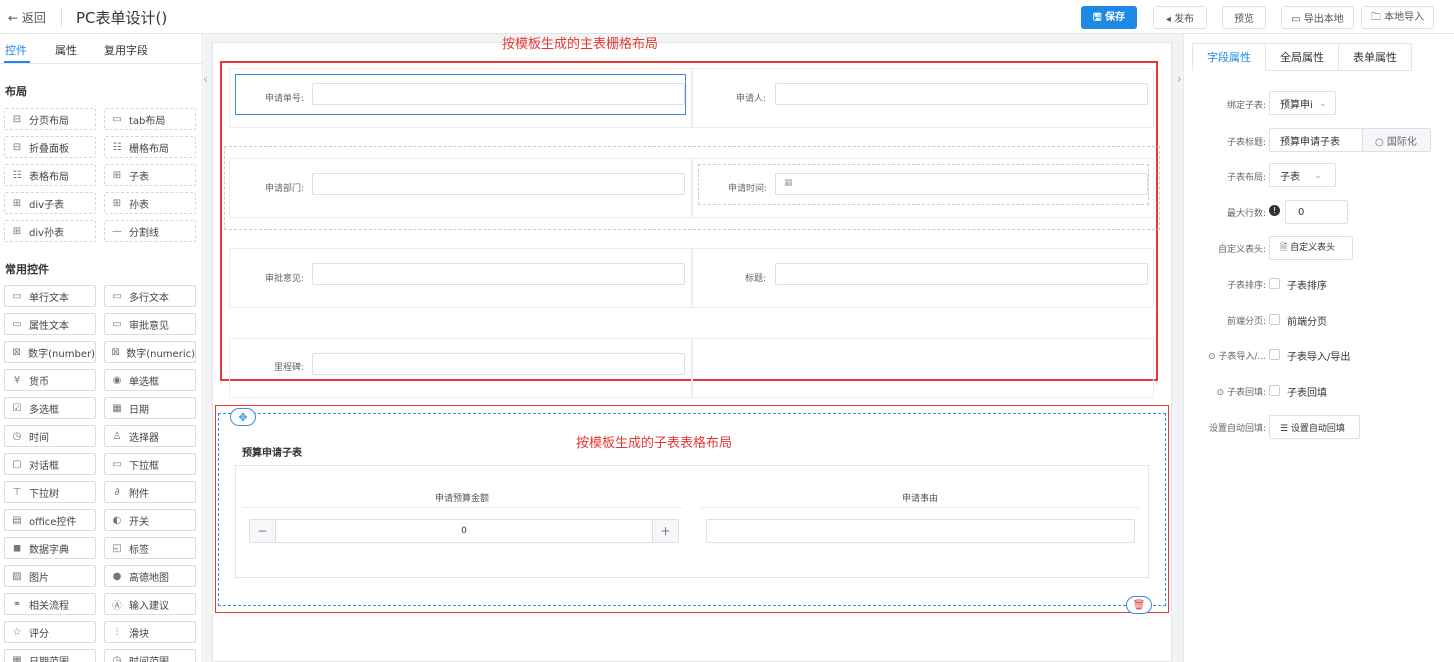 Image resolution: width=1454 pixels, height=662 pixels. Describe the element at coordinates (1302, 57) in the screenshot. I see `tab-global-properties: 全局属性` at that location.